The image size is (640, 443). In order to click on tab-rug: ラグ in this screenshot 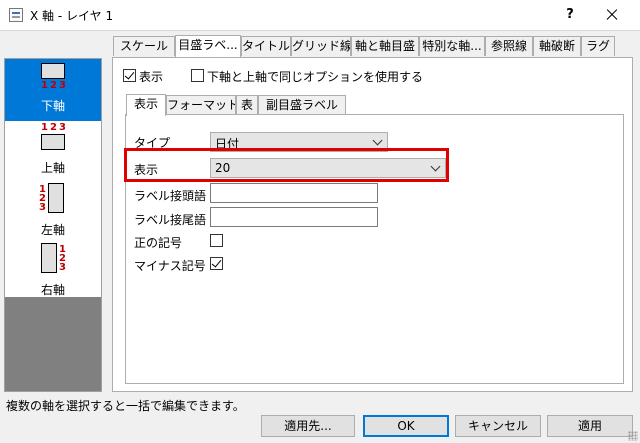, I will do `click(598, 46)`.